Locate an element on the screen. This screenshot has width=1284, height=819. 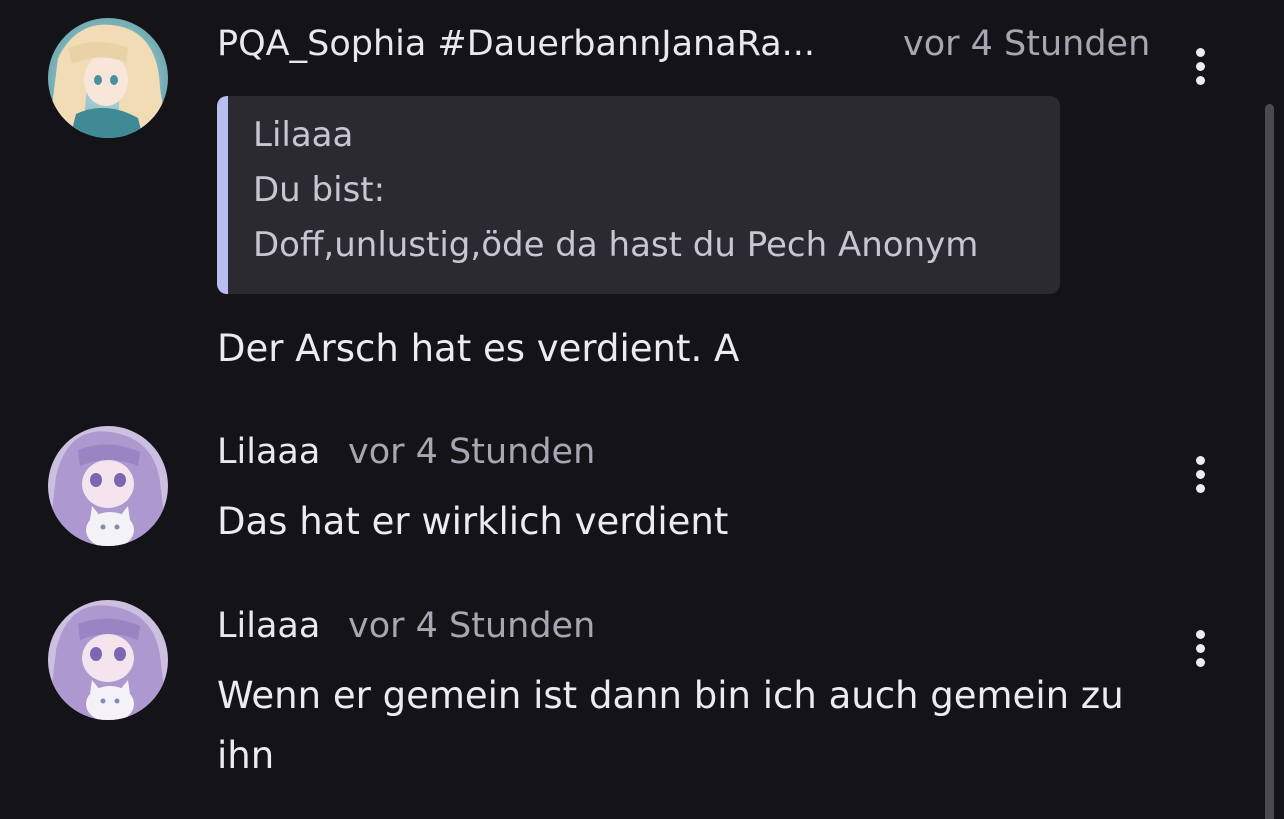
quote-accent-bar is located at coordinates (222, 195).